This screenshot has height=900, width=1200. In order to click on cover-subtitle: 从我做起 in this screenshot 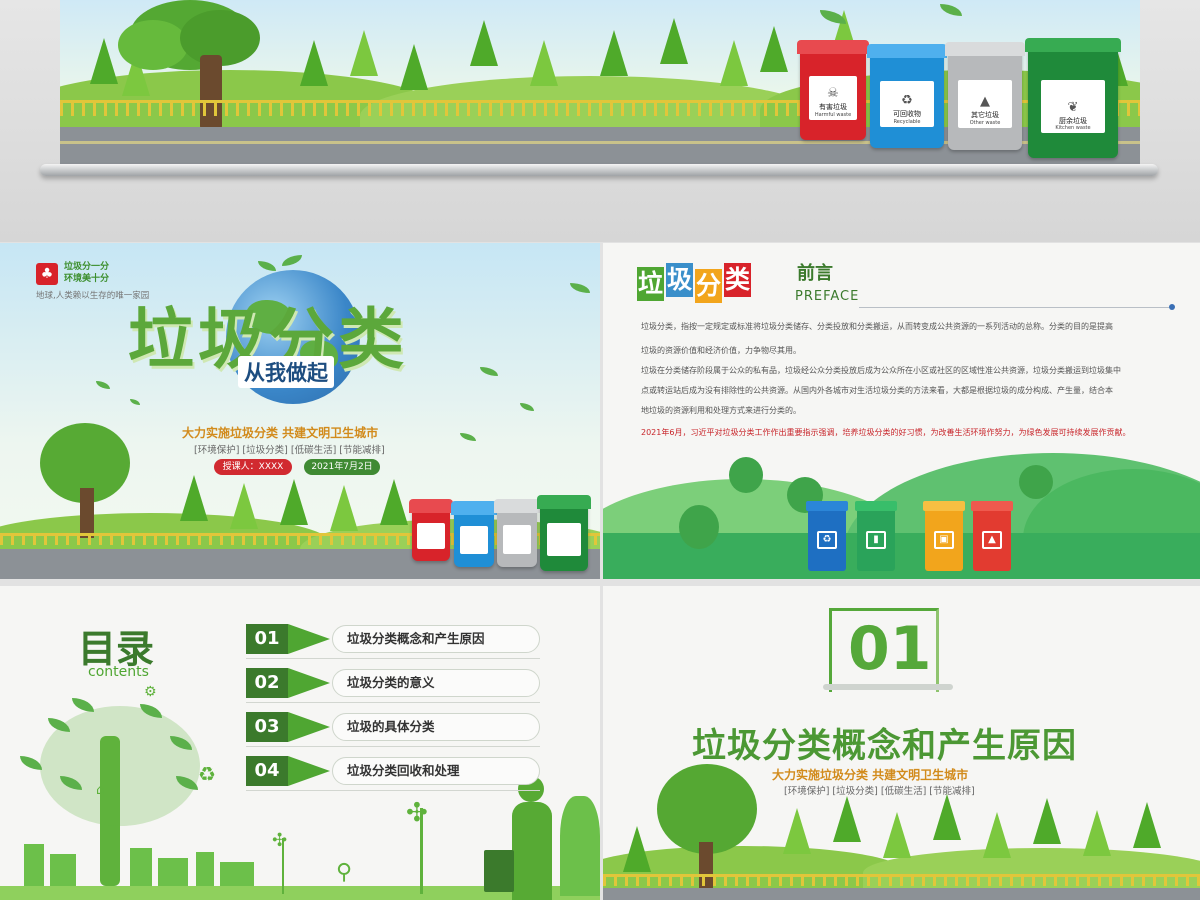, I will do `click(286, 372)`.